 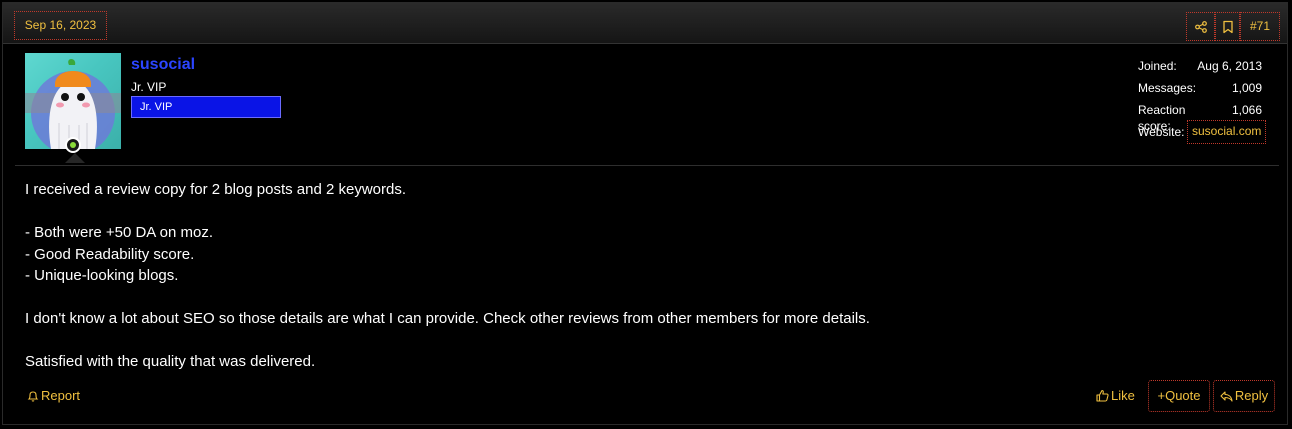 What do you see at coordinates (645, 23) in the screenshot?
I see `post-header: Sep 16, 2023 #71` at bounding box center [645, 23].